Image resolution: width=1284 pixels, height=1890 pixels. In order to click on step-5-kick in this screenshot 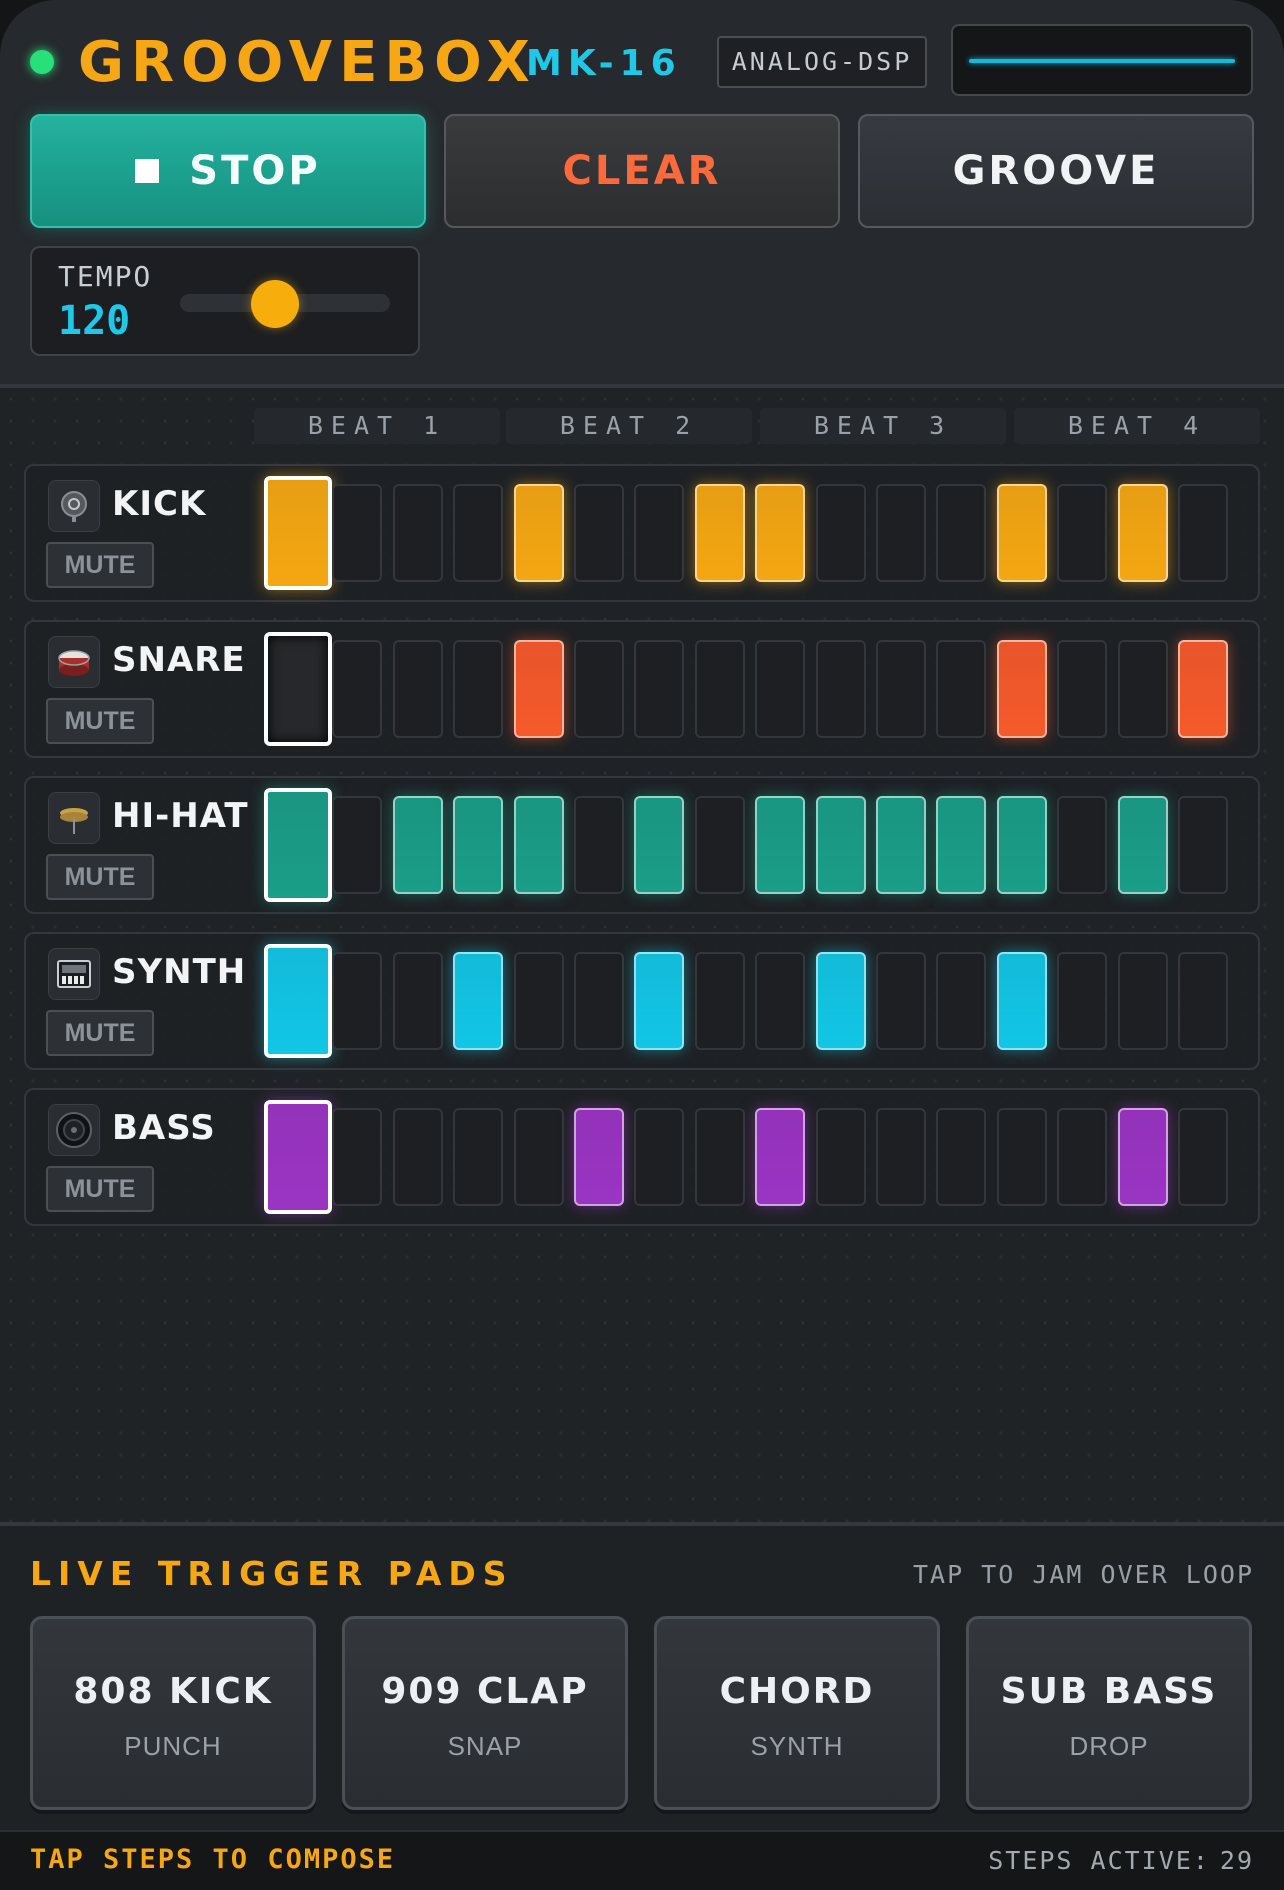, I will do `click(538, 533)`.